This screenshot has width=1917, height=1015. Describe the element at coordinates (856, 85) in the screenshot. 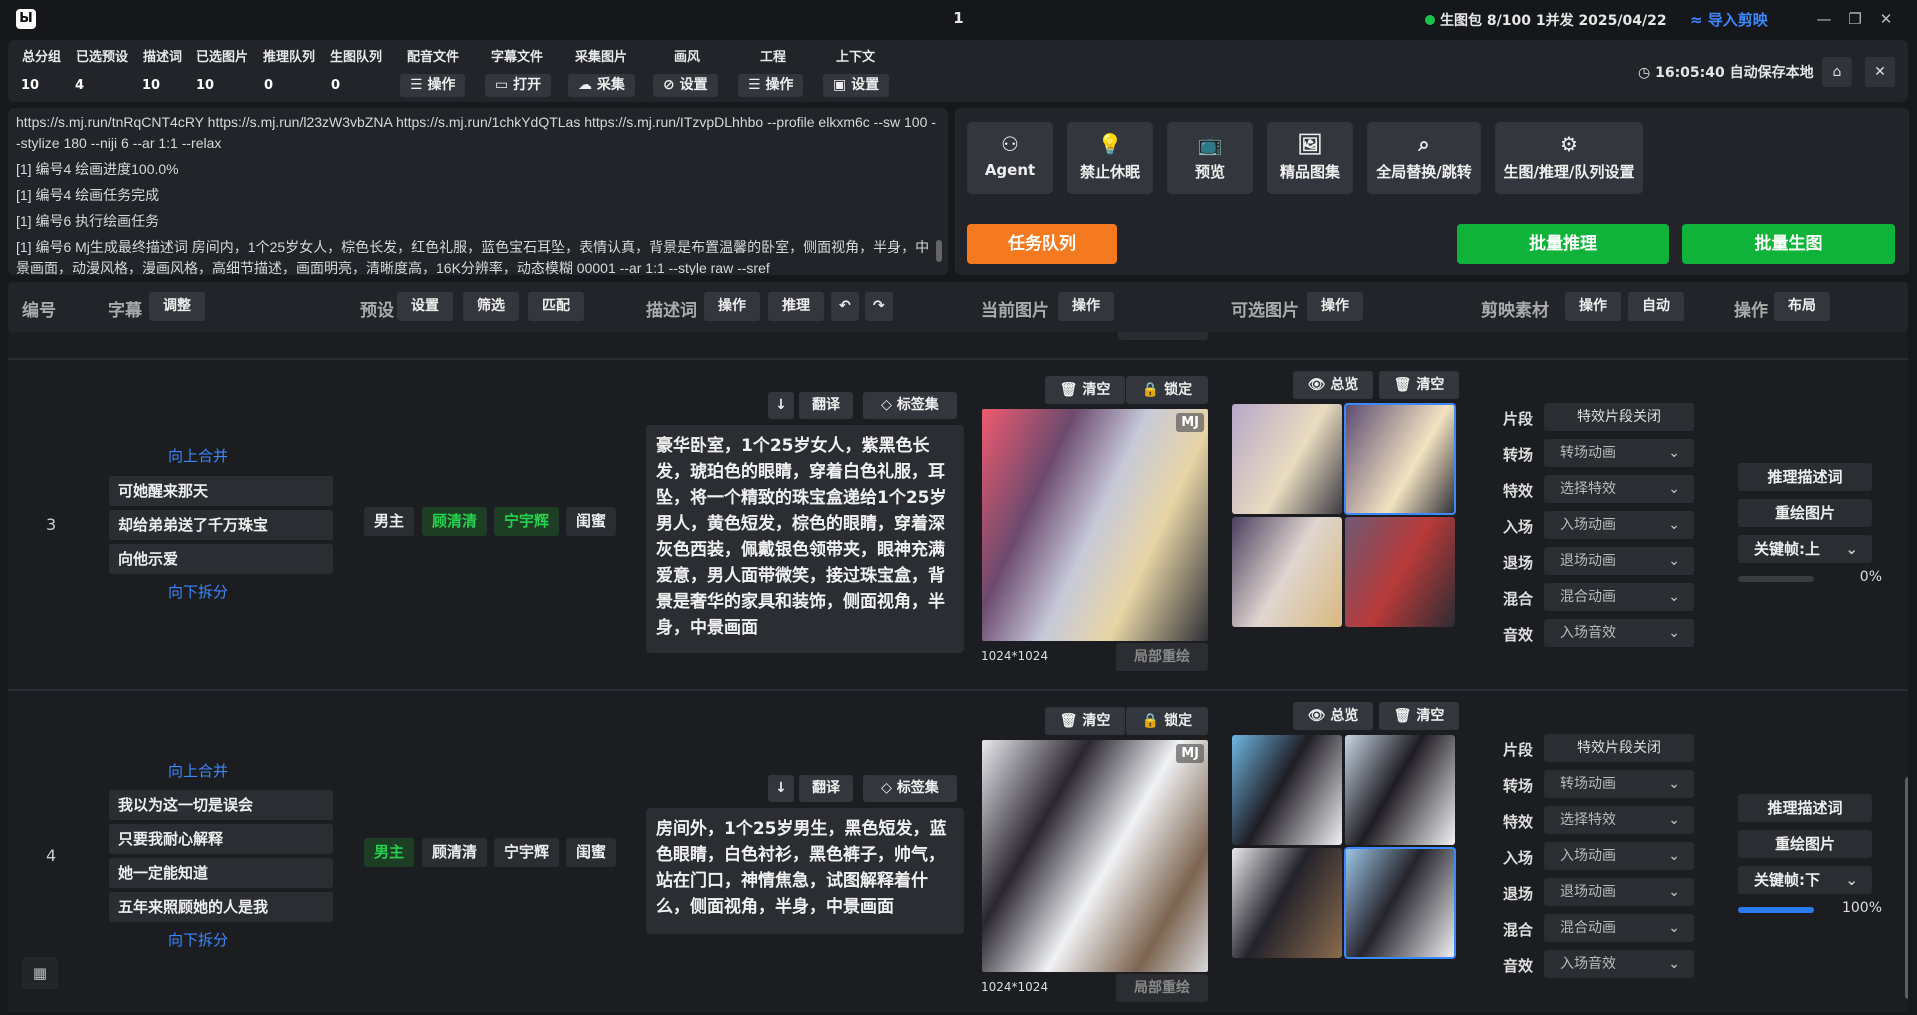

I see `context-settings-button: ▣ 设置` at that location.